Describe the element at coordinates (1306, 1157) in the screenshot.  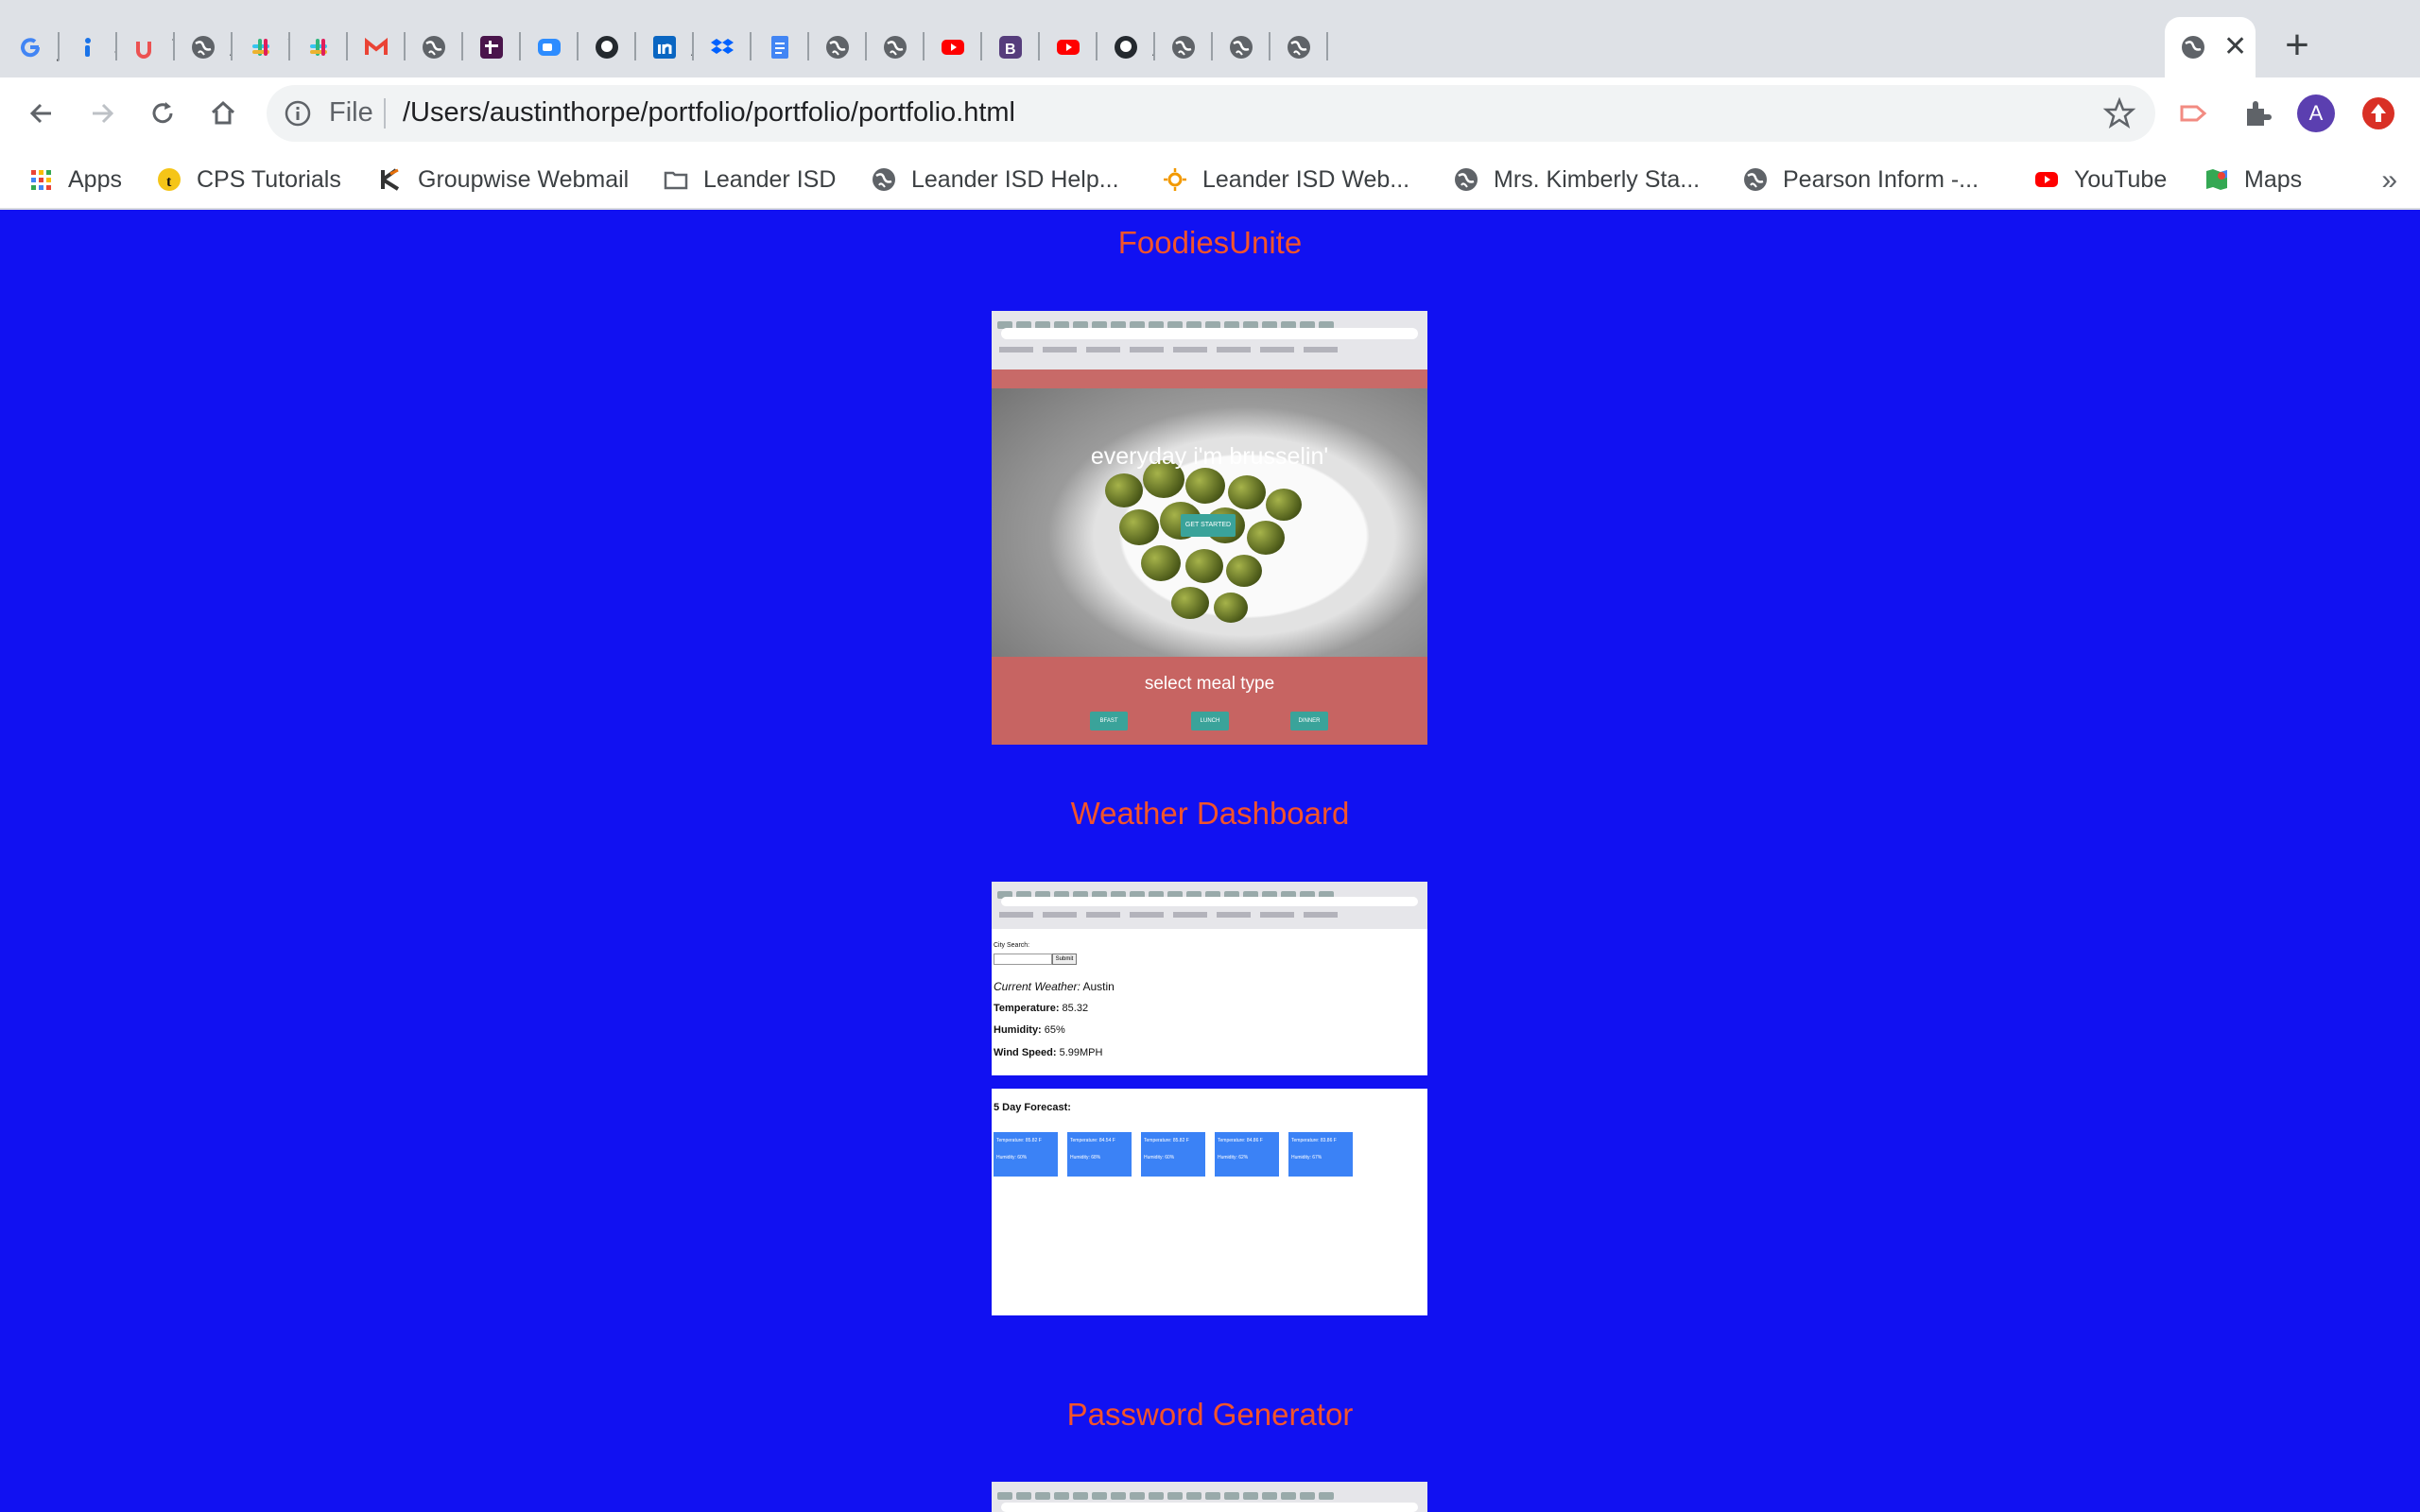
I see `forecast-humidity: Humidity: 67%` at that location.